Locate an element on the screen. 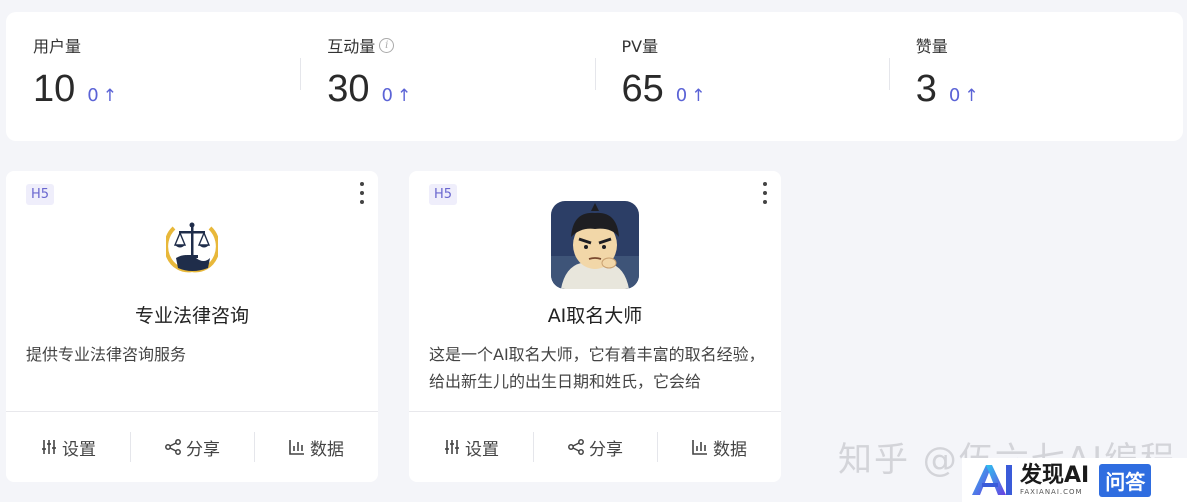 Image resolution: width=1187 pixels, height=502 pixels. brand-url: FAXIANAI.COM is located at coordinates (1051, 492).